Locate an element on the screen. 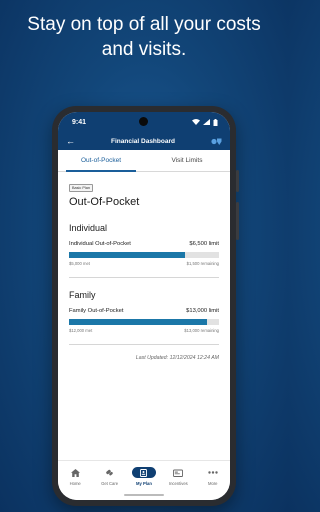 The width and height of the screenshot is (320, 512). section-title: Family is located at coordinates (82, 295).